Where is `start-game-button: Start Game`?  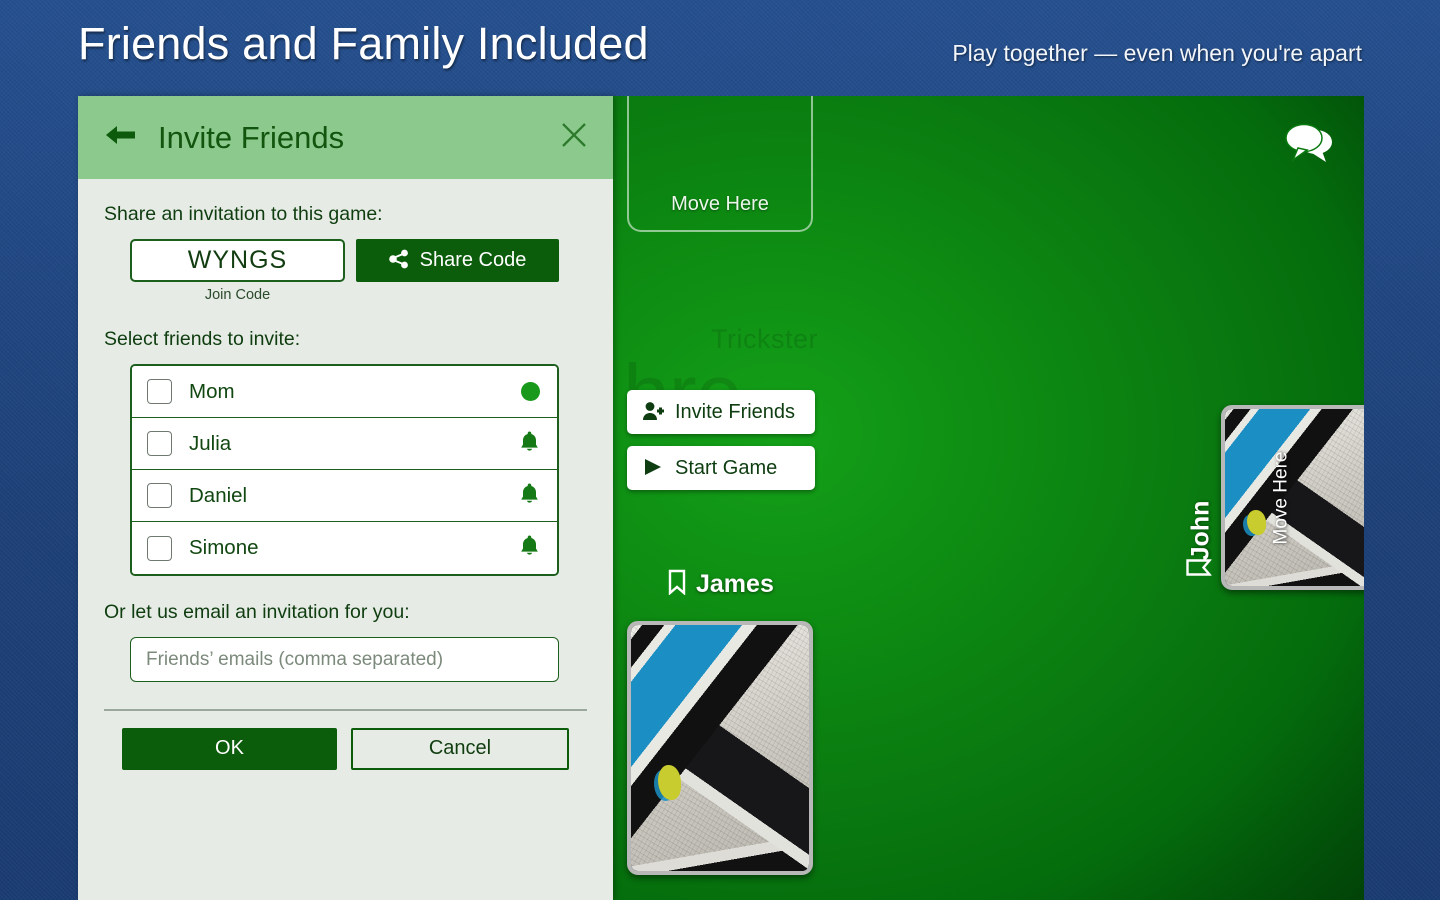 start-game-button: Start Game is located at coordinates (721, 468).